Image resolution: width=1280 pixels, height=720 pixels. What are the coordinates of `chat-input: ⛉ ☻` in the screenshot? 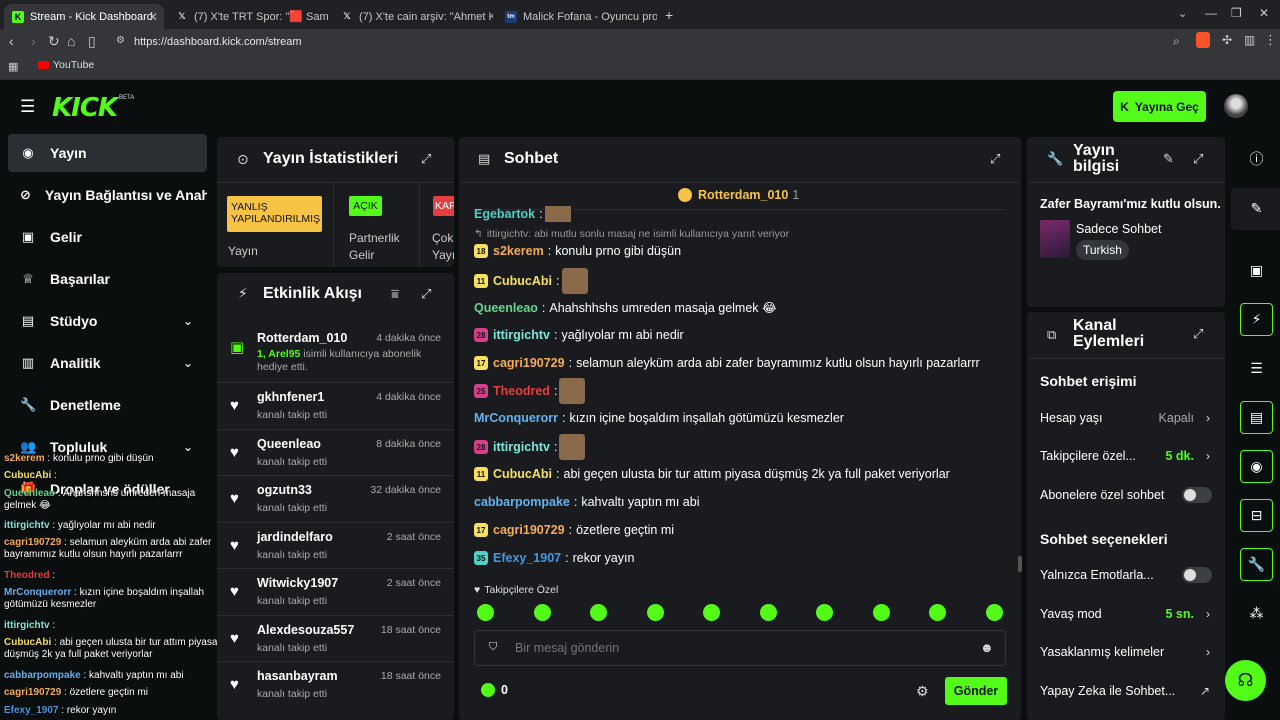 It's located at (740, 648).